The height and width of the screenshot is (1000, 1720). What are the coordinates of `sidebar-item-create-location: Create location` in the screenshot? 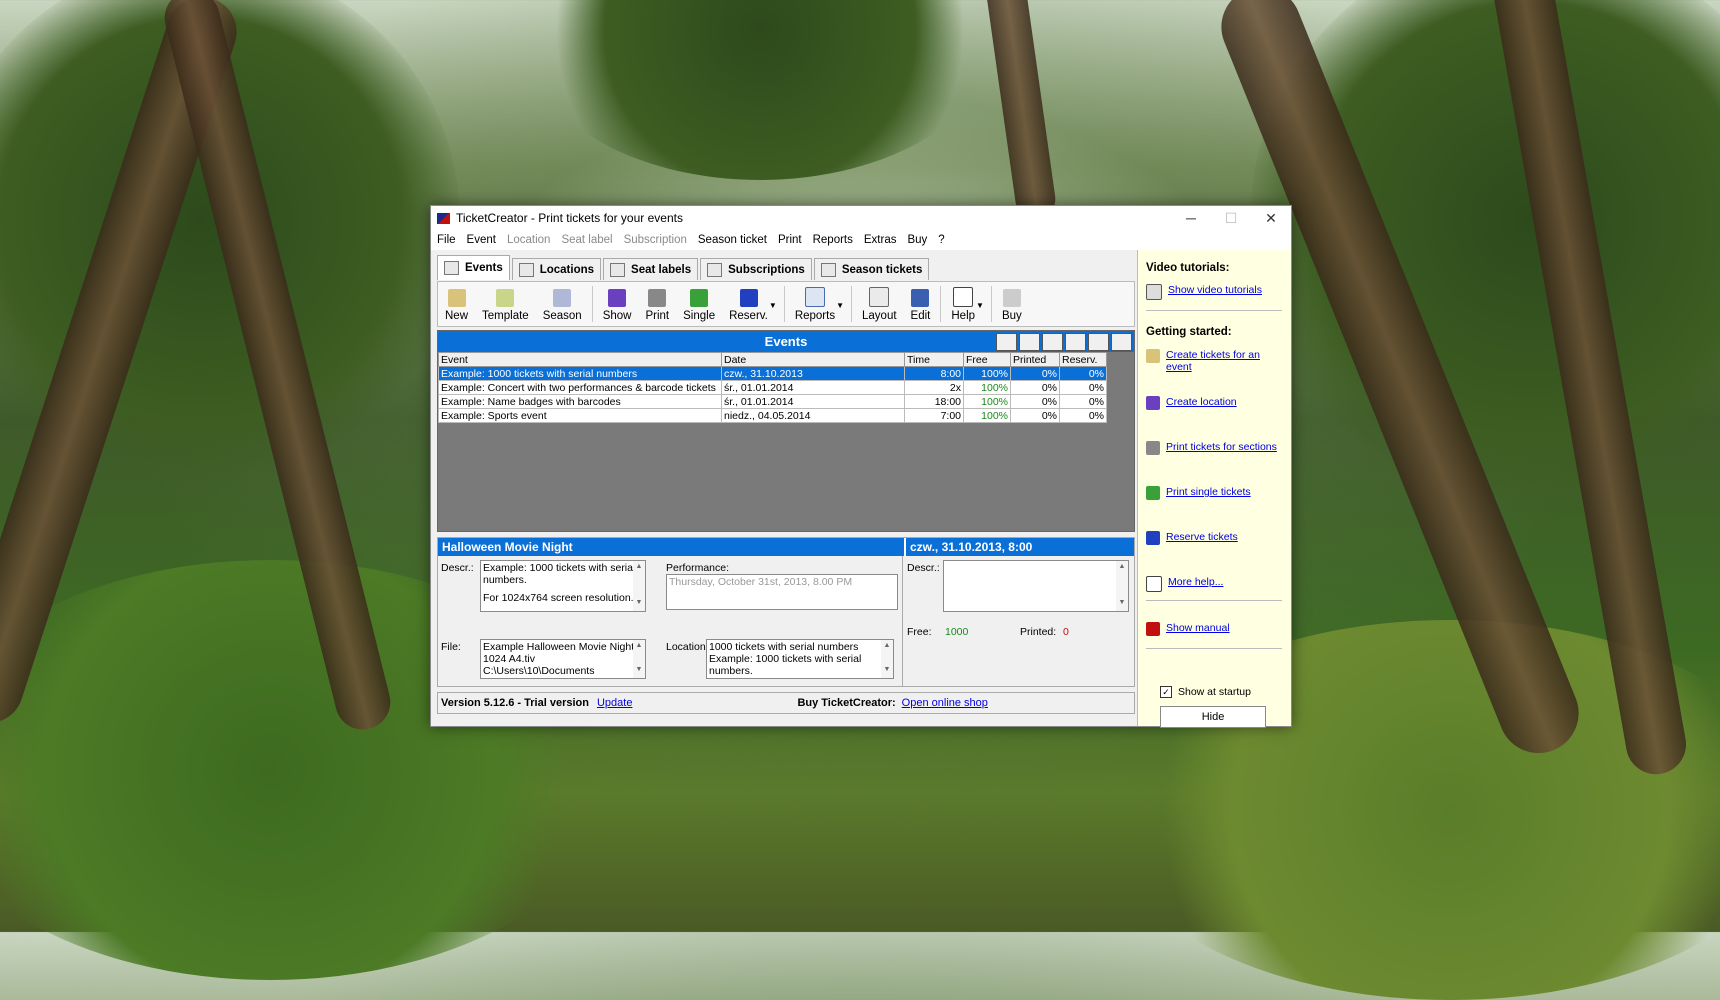 It's located at (1213, 403).